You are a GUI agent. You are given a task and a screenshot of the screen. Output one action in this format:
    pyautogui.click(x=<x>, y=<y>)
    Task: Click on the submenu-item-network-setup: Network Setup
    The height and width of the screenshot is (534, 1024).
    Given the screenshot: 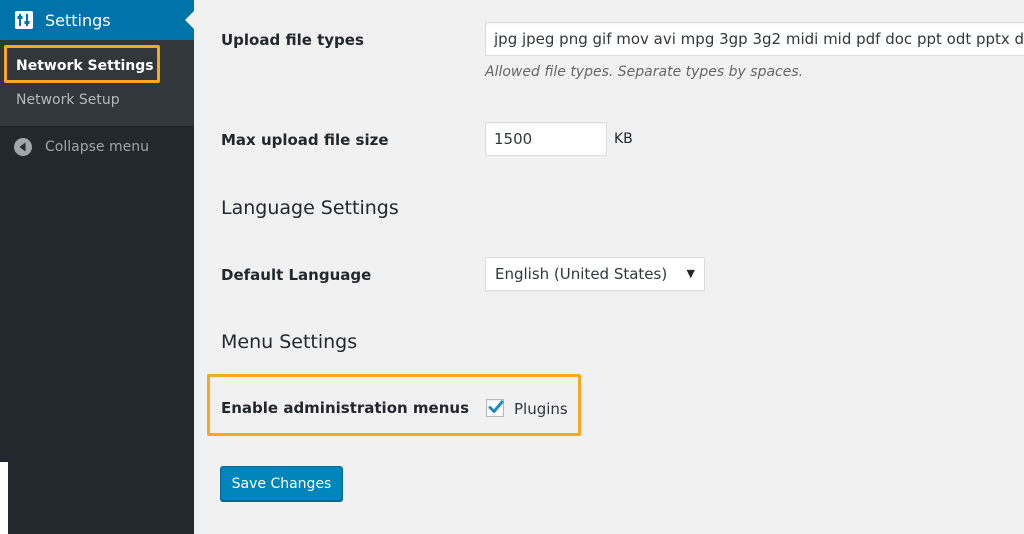 What is the action you would take?
    pyautogui.click(x=97, y=100)
    